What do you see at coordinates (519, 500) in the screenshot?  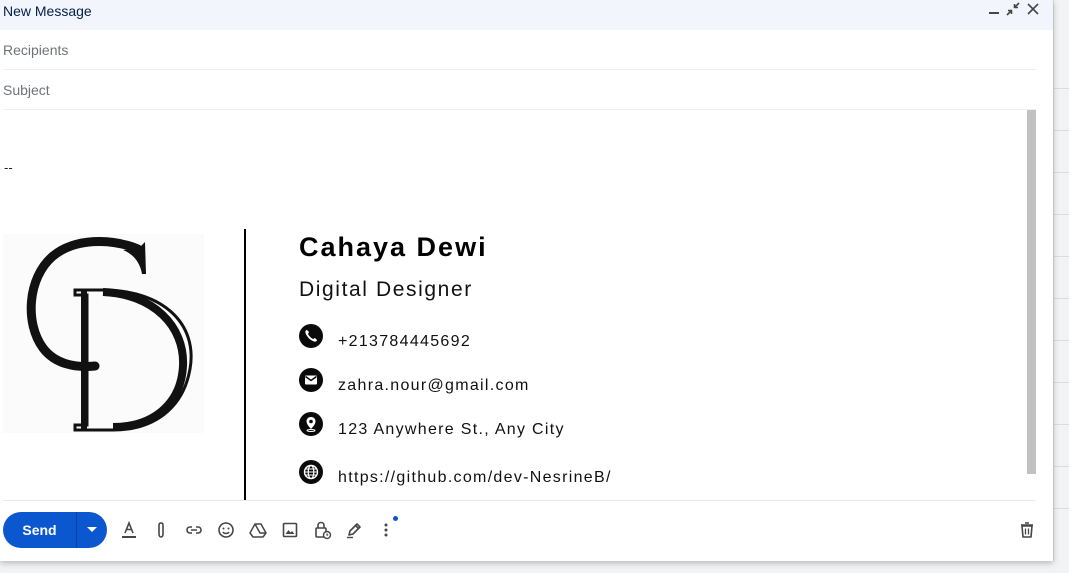 I see `toolbar-divider` at bounding box center [519, 500].